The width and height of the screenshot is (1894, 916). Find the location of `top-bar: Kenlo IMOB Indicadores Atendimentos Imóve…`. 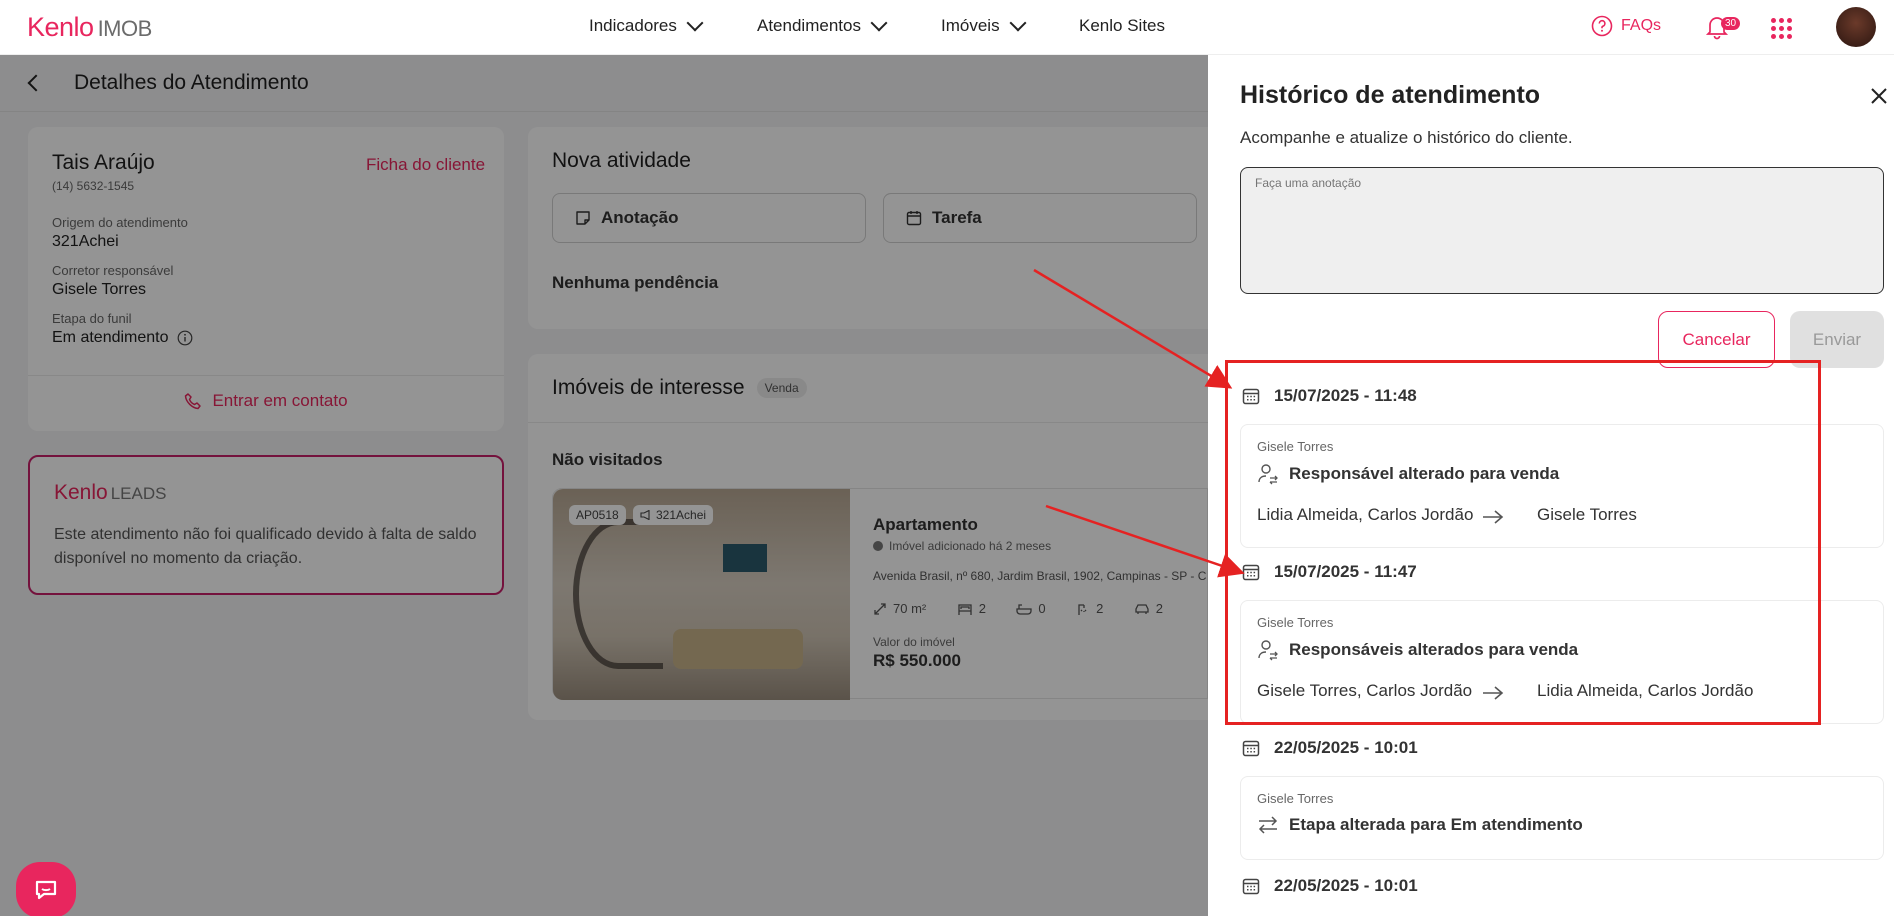

top-bar: Kenlo IMOB Indicadores Atendimentos Imóve… is located at coordinates (947, 27).